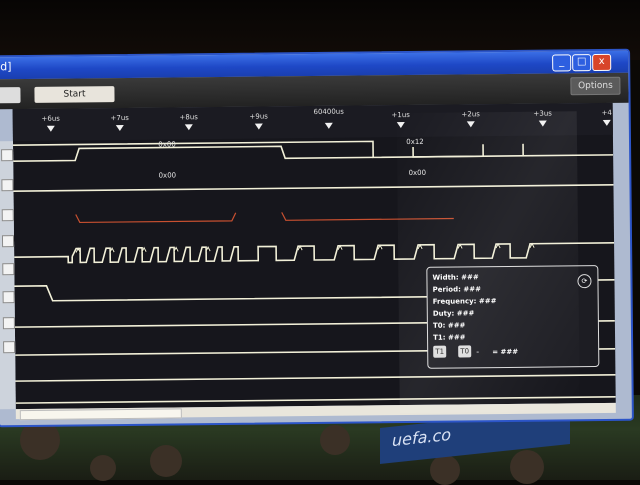 Image resolution: width=640 pixels, height=485 pixels. What do you see at coordinates (602, 62) in the screenshot?
I see `close-button: x` at bounding box center [602, 62].